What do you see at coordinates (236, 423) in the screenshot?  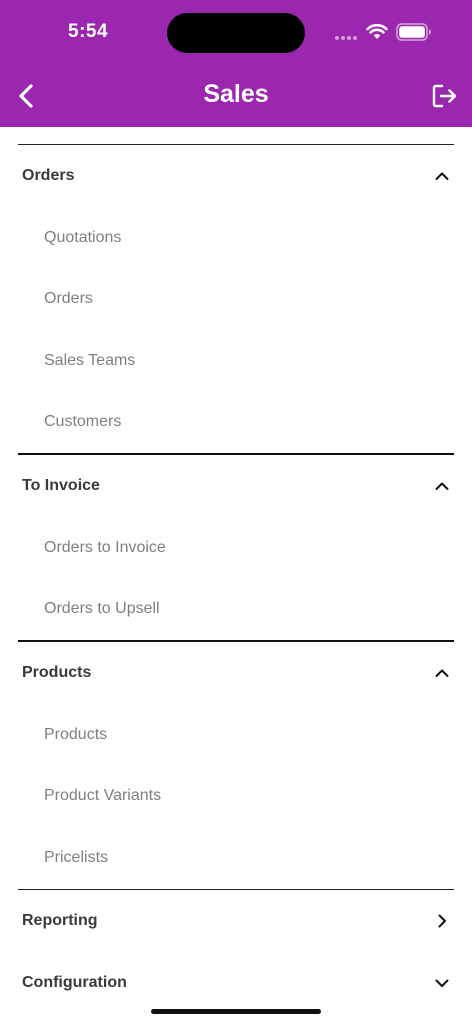 I see `menu-item-customers: Customers` at bounding box center [236, 423].